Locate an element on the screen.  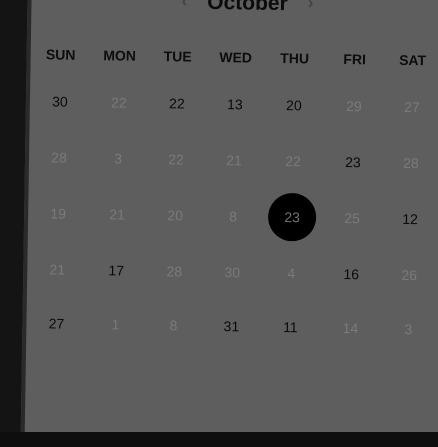
day-cell: 26 is located at coordinates (409, 275).